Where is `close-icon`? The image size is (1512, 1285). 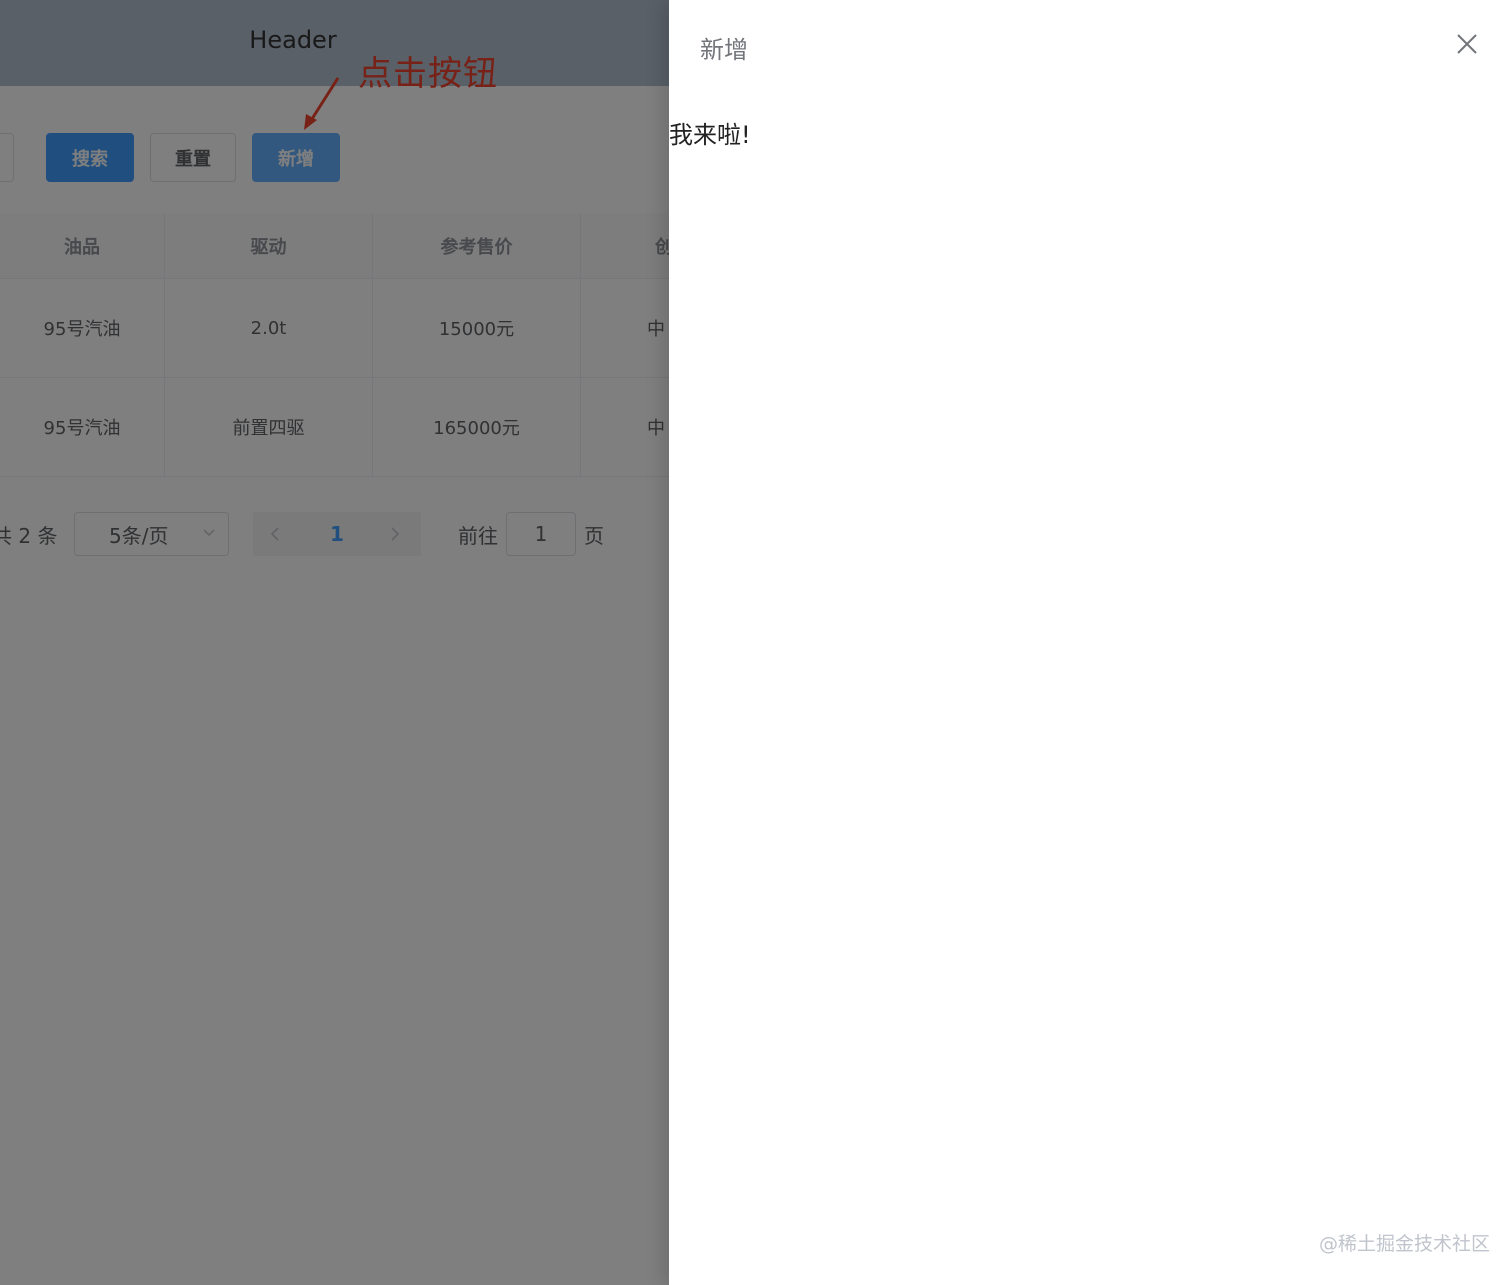
close-icon is located at coordinates (1467, 44).